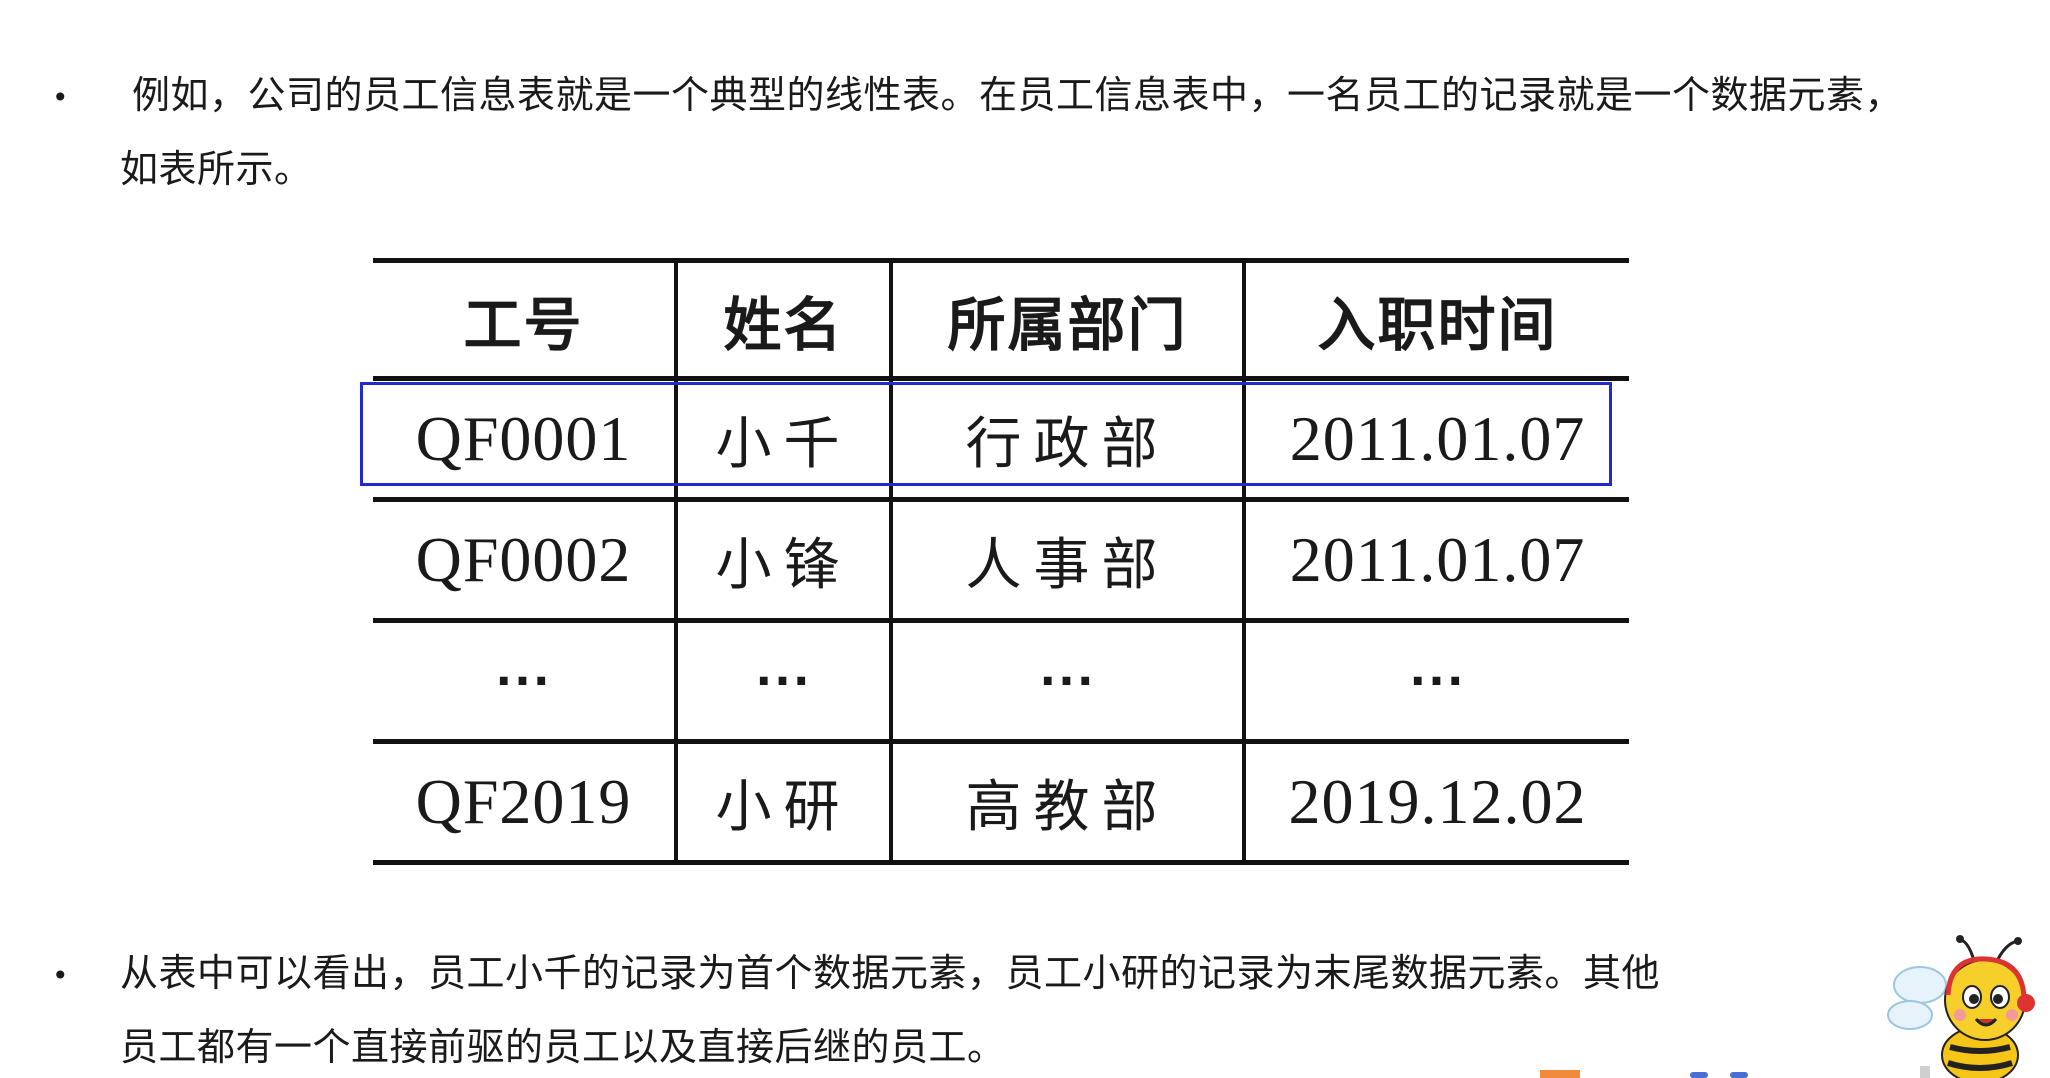 The height and width of the screenshot is (1078, 2050). Describe the element at coordinates (563, 1047) in the screenshot. I see `paragraph-conclusion-line-2: 员工都有一个直接前驱的员工以及直接后继的员工。` at that location.